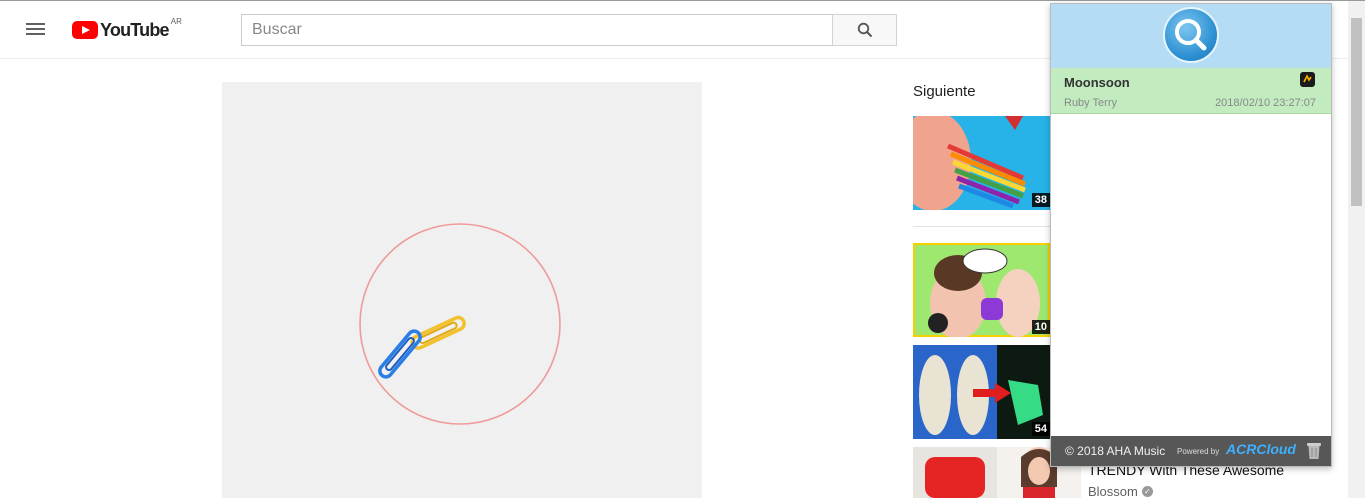 The height and width of the screenshot is (498, 1365). What do you see at coordinates (1040, 327) in the screenshot?
I see `video-duration: 10` at bounding box center [1040, 327].